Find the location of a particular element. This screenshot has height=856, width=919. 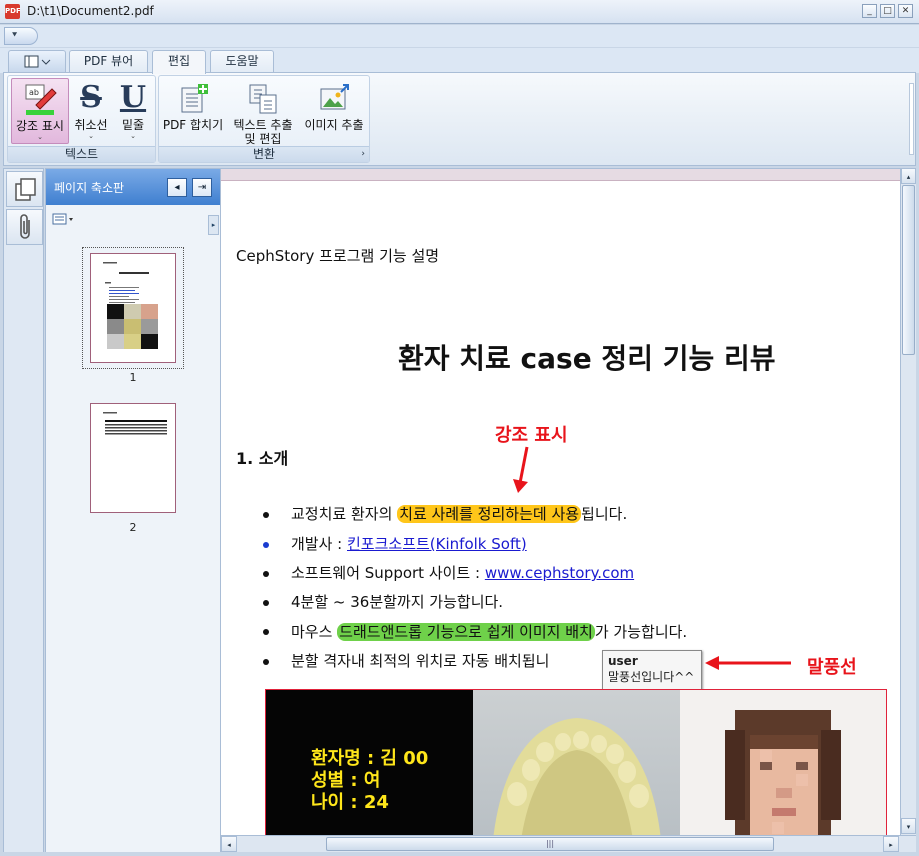

developer-link: 킨포크소프트(Kinfolk Soft) is located at coordinates (437, 544).